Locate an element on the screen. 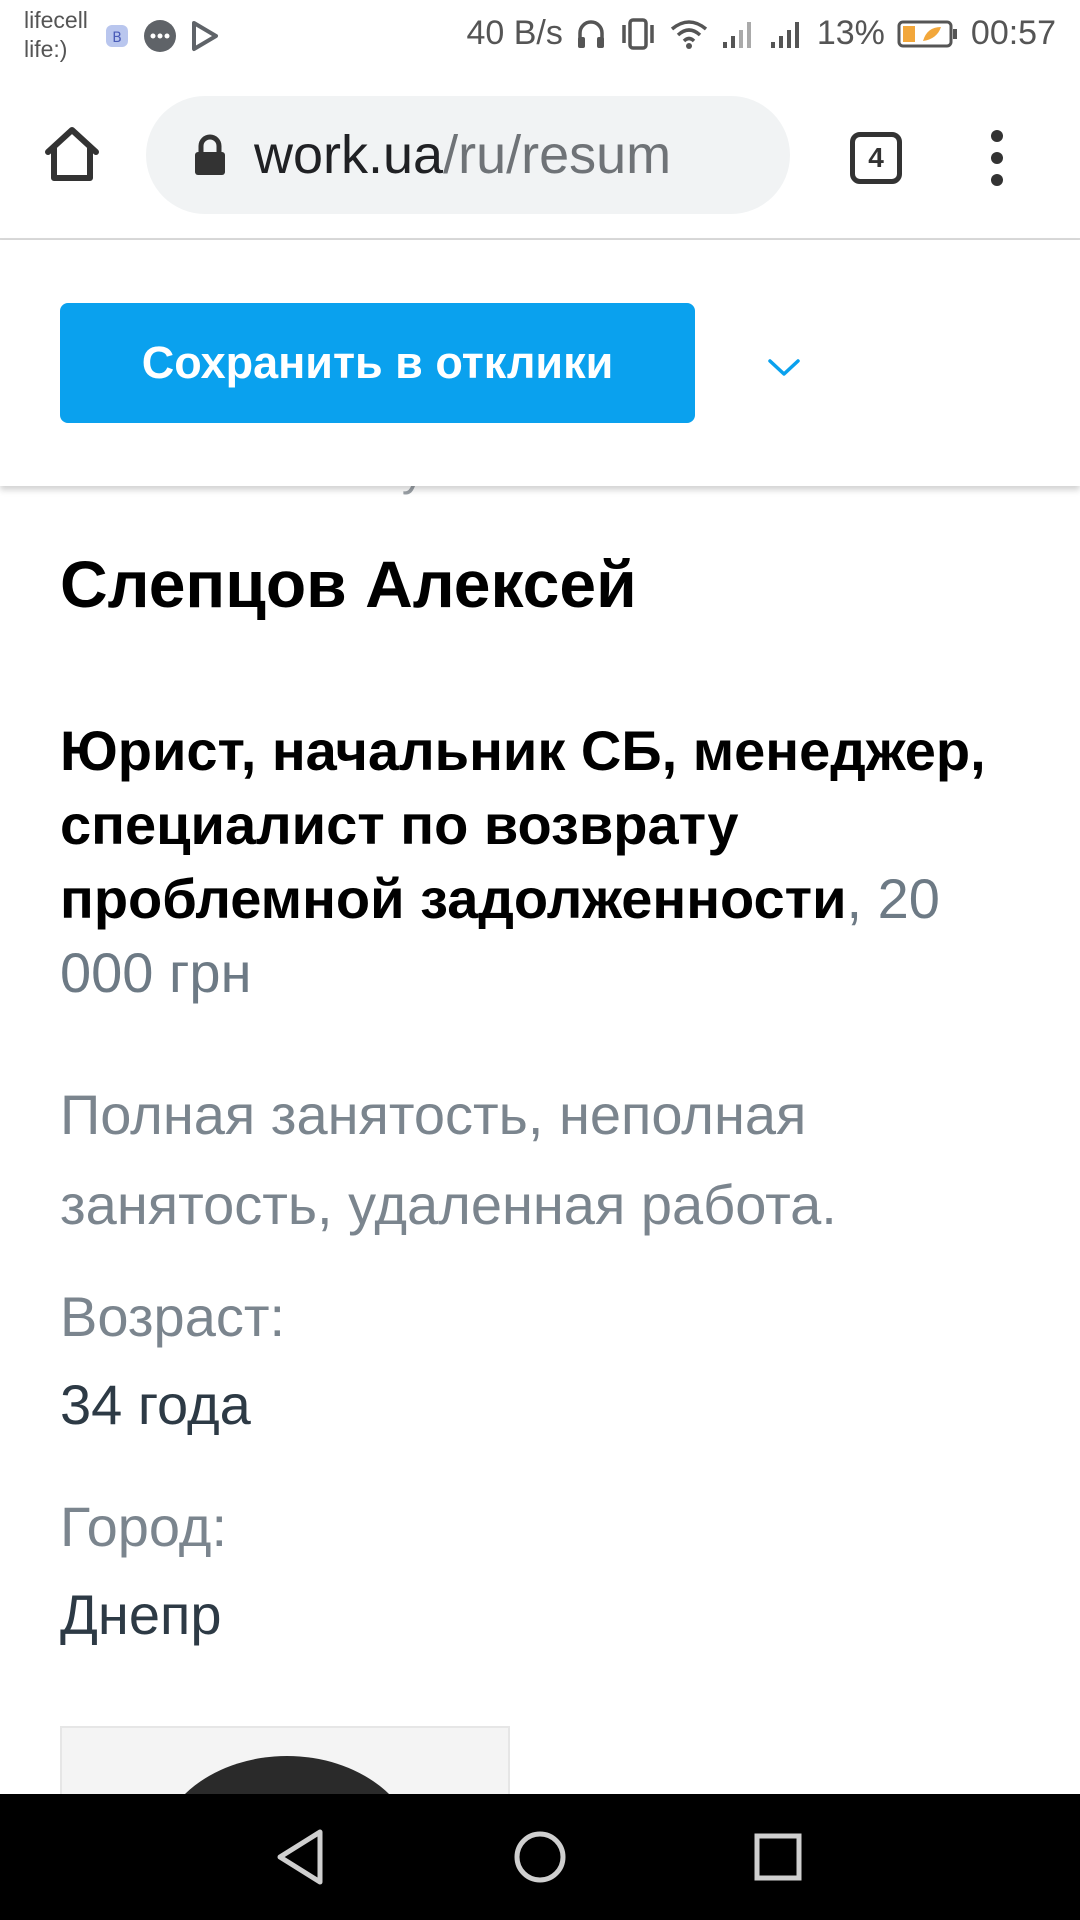 The height and width of the screenshot is (1920, 1080). notification-icons: B is located at coordinates (162, 36).